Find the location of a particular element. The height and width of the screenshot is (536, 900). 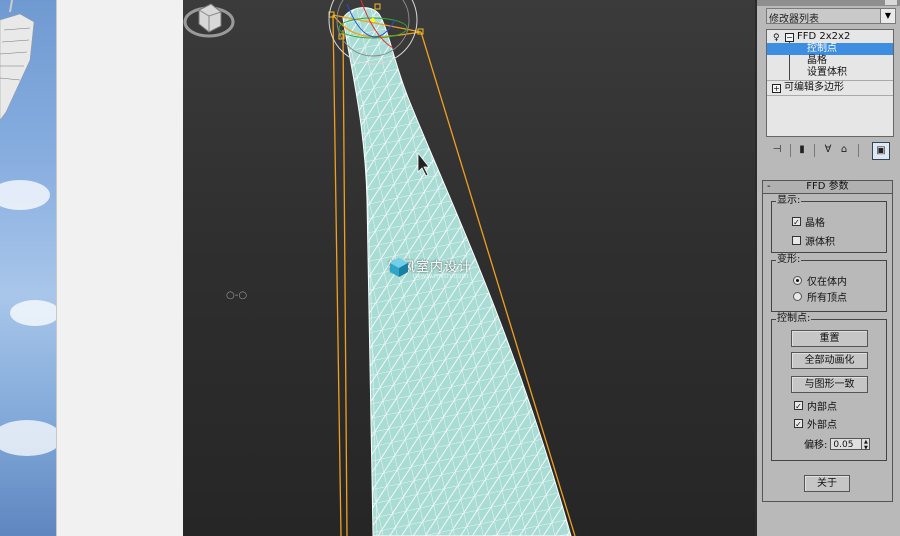

source-volume-label: 源体积 is located at coordinates (820, 242).